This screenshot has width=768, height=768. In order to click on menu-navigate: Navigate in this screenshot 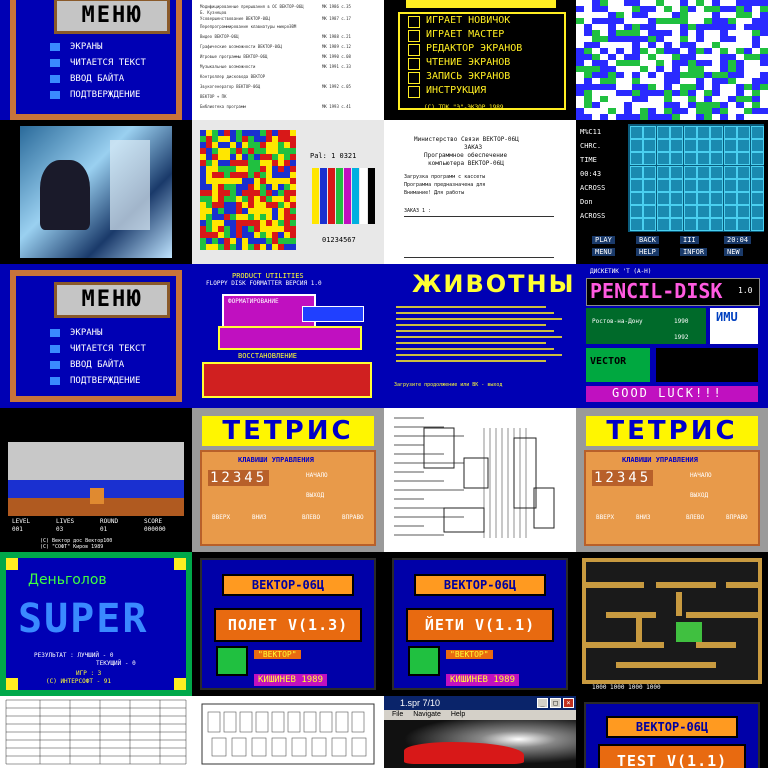, I will do `click(427, 714)`.